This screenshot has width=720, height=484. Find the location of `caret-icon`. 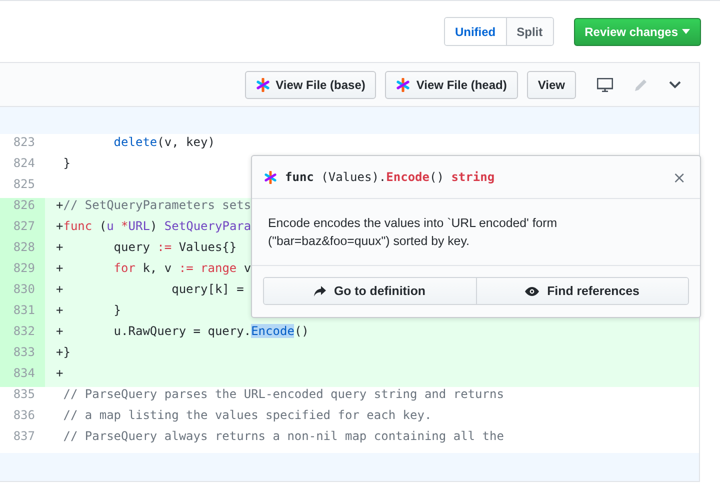

caret-icon is located at coordinates (686, 31).